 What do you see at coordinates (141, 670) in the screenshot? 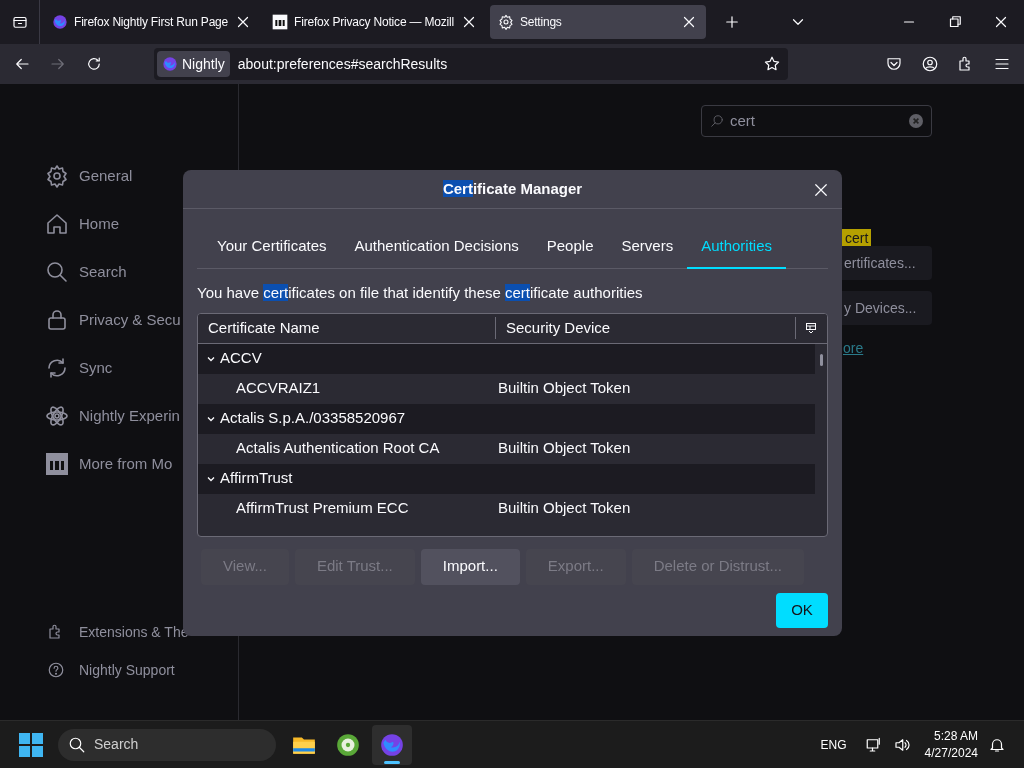
I see `sidebar-link: Nightly Support` at bounding box center [141, 670].